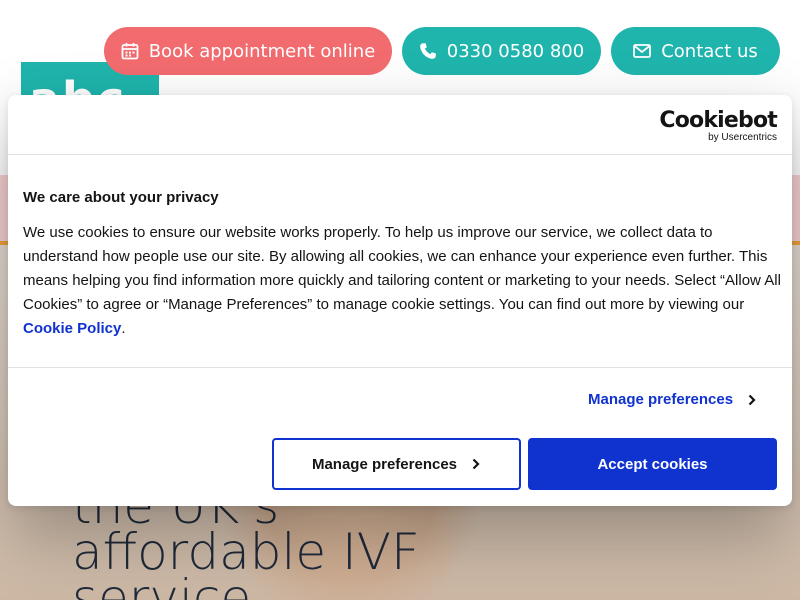 This screenshot has height=600, width=800. I want to click on accept-cookies-button: Accept cookies, so click(652, 464).